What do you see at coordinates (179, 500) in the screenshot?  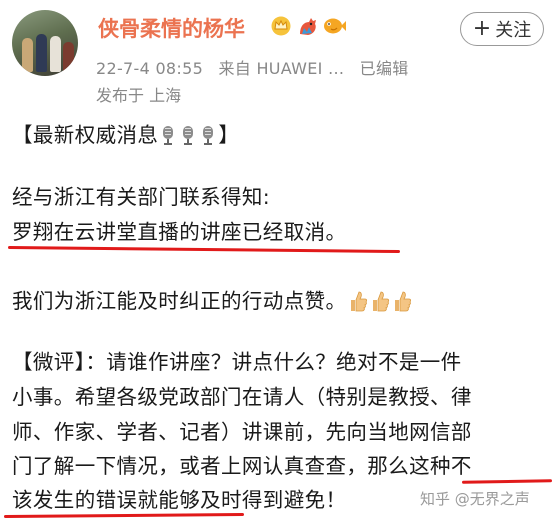 I see `comment-line-5: 该发生的错误就能够及时得到避免！` at bounding box center [179, 500].